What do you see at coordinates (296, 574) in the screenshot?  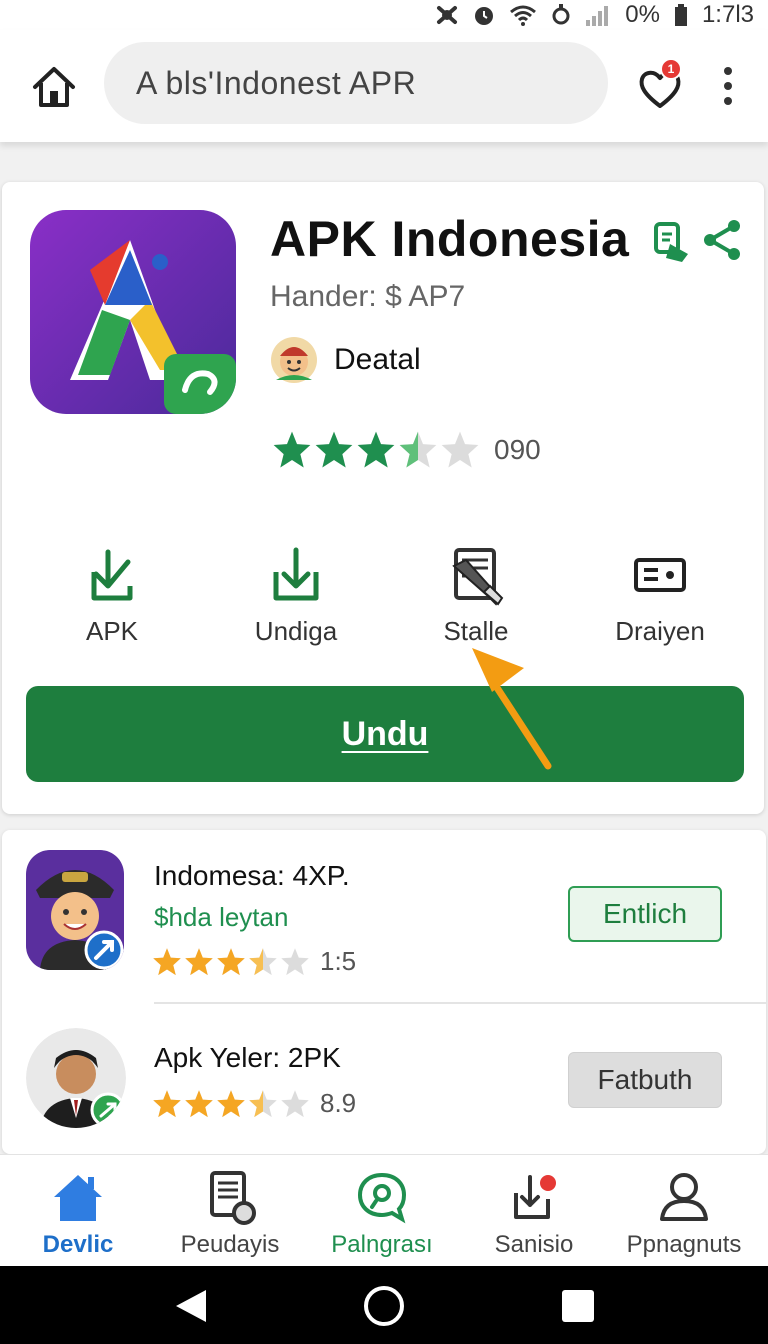 I see `download-tray-icon` at bounding box center [296, 574].